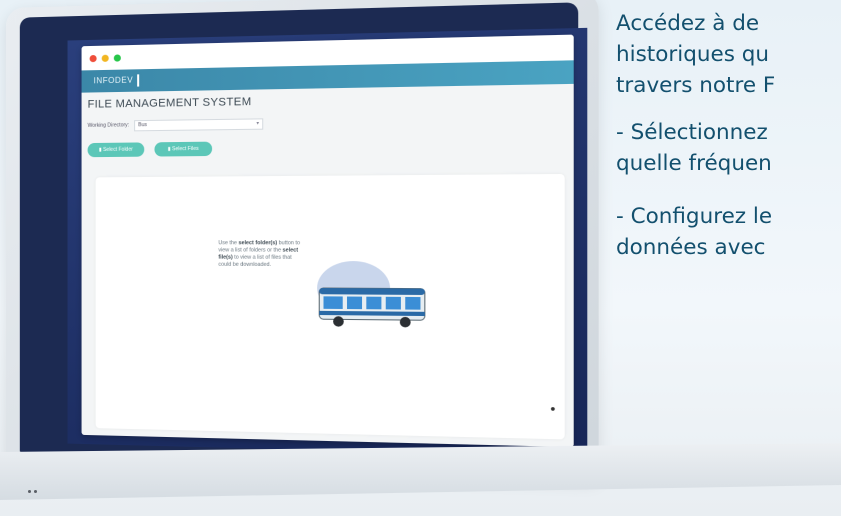  What do you see at coordinates (694, 216) in the screenshot?
I see `side-line-6: - Configurez le` at bounding box center [694, 216].